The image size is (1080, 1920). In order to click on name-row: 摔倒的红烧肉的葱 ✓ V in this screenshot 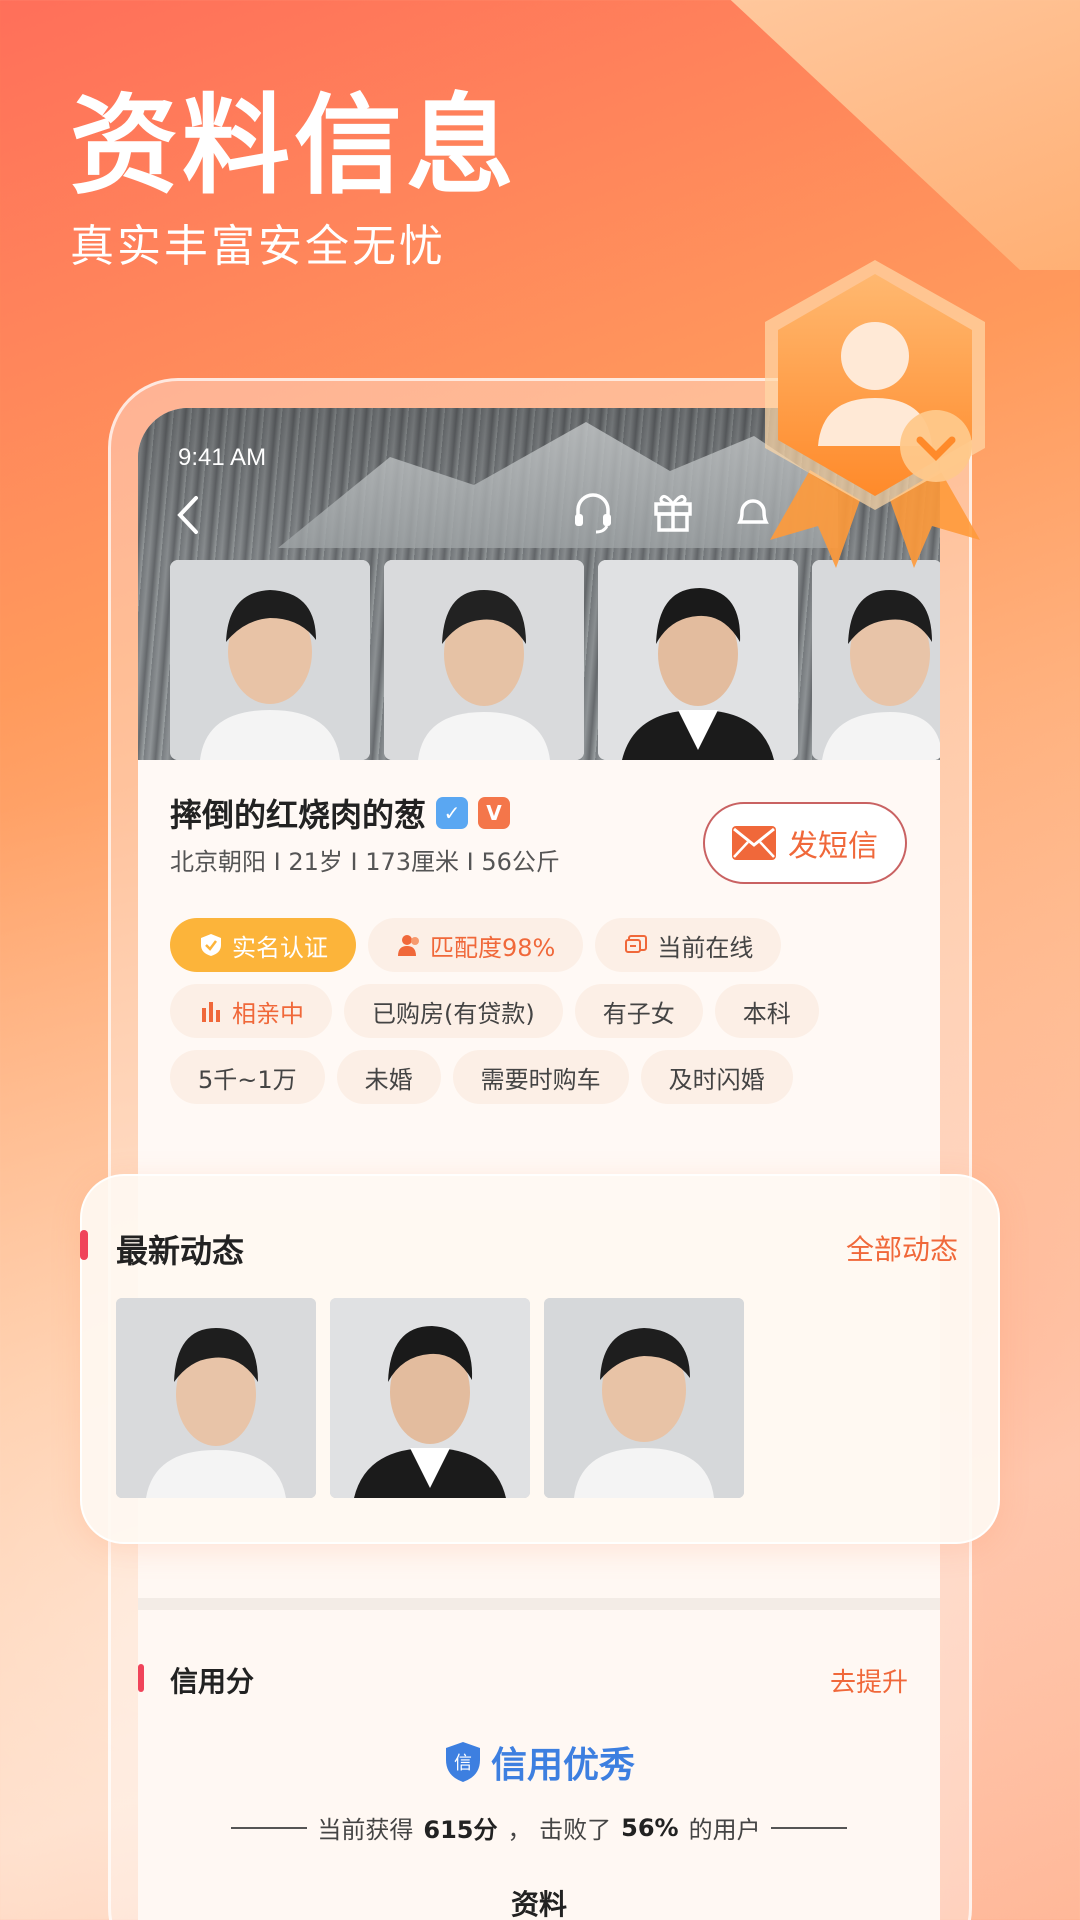, I will do `click(340, 813)`.